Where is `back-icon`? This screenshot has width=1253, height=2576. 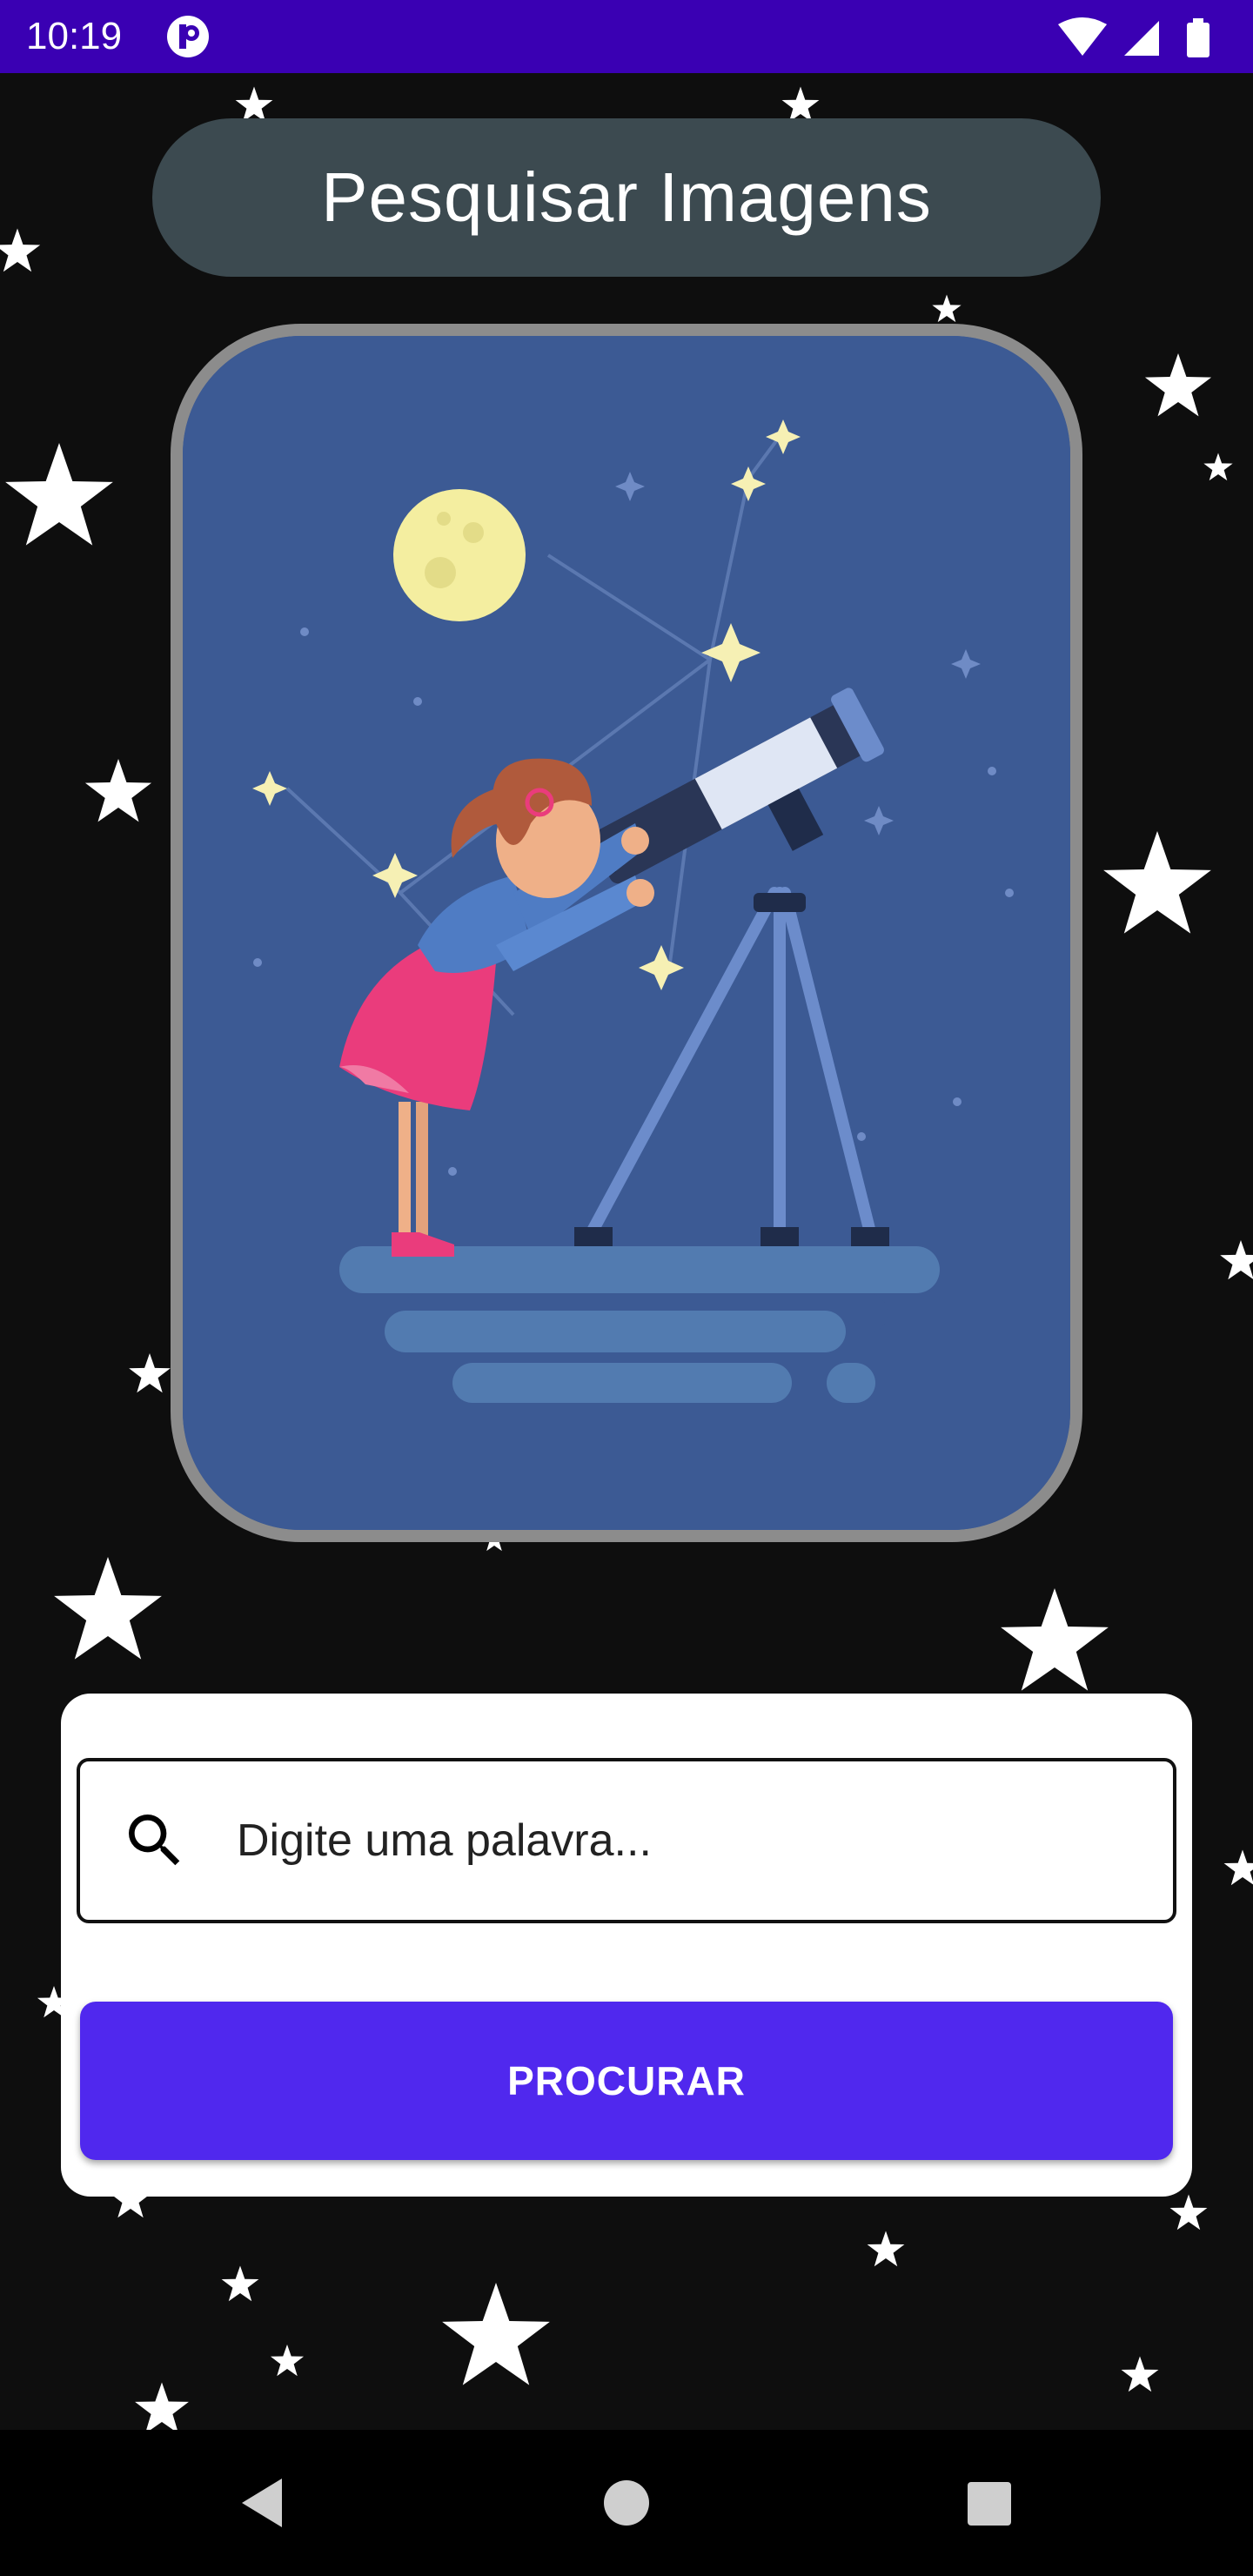
back-icon is located at coordinates (262, 2503).